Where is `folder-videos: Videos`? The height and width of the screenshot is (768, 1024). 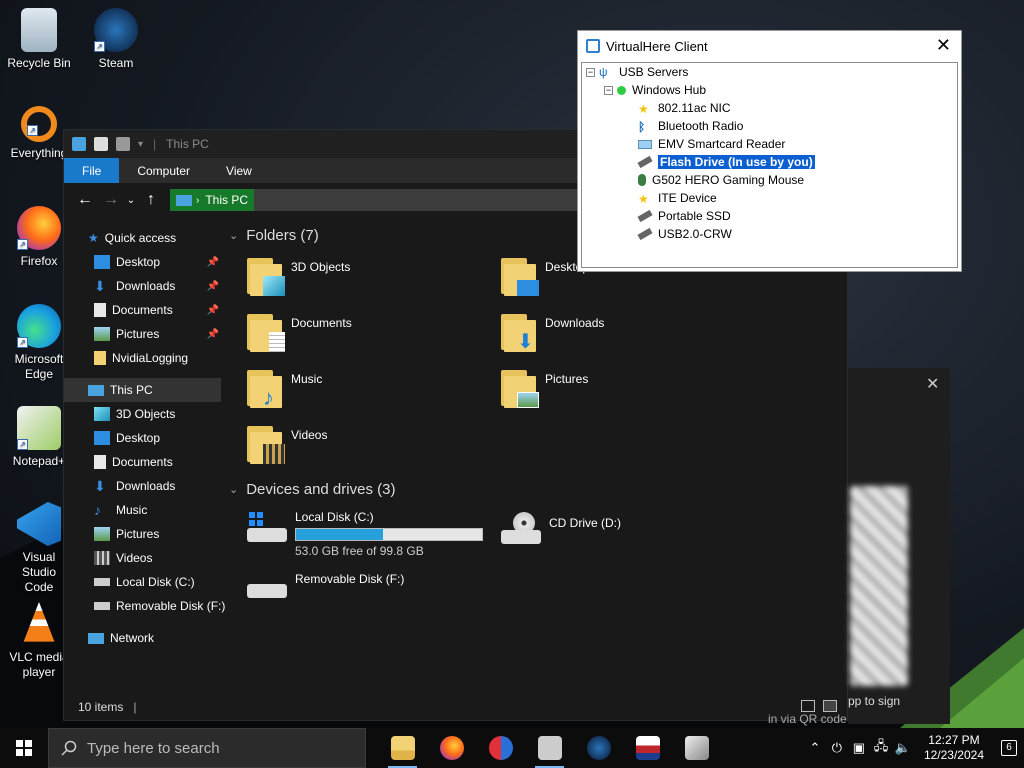 folder-videos: Videos is located at coordinates (372, 444).